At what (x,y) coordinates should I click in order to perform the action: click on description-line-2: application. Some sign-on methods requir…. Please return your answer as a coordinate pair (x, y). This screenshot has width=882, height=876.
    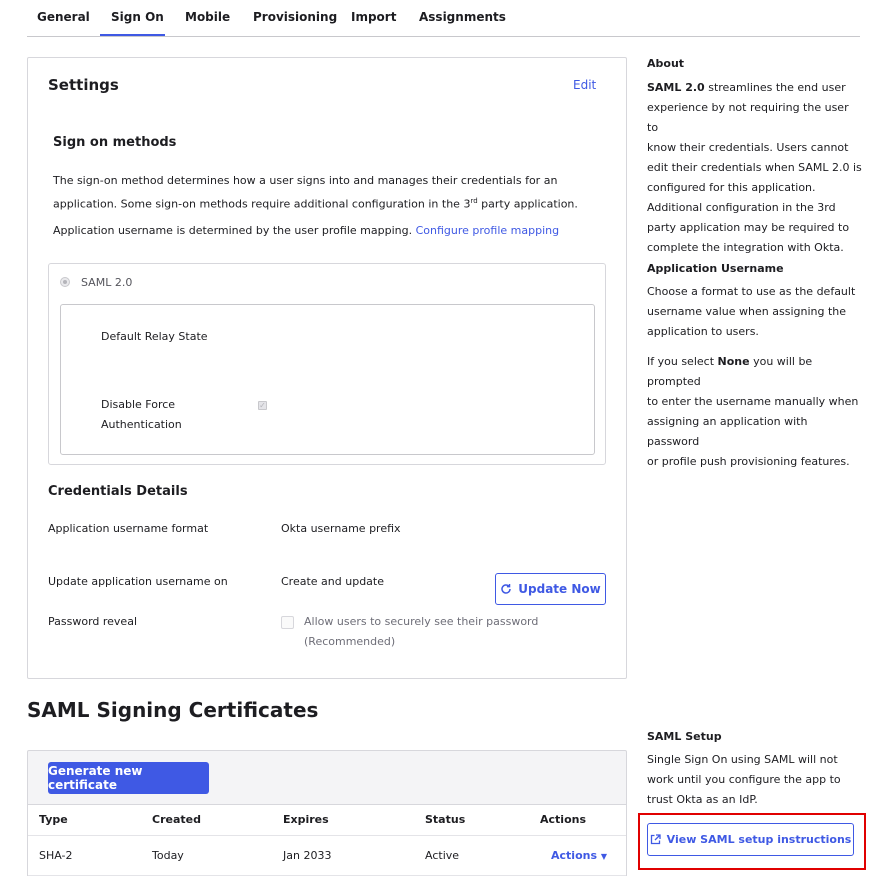
    Looking at the image, I should click on (333, 203).